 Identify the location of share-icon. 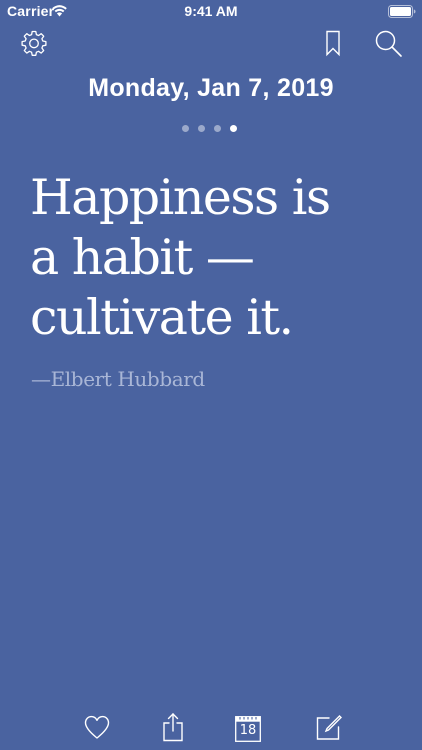
(173, 727).